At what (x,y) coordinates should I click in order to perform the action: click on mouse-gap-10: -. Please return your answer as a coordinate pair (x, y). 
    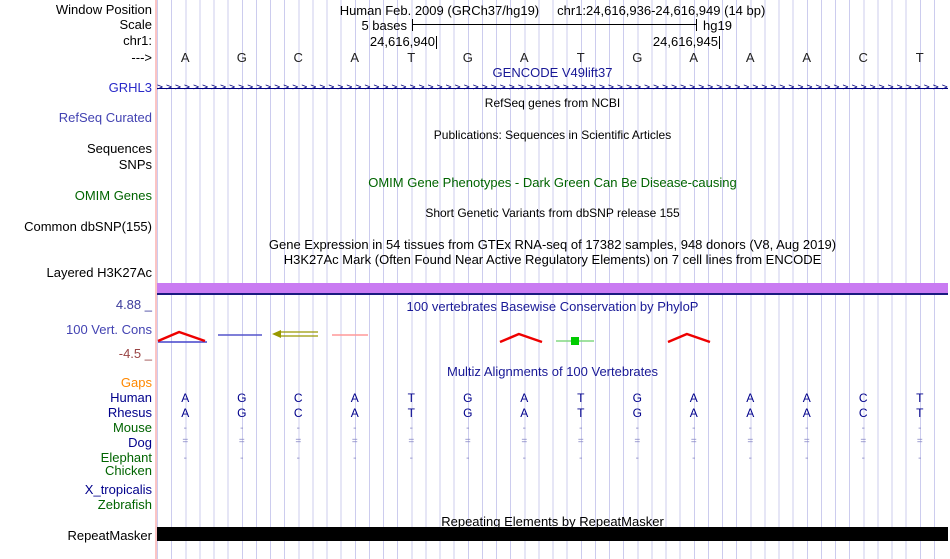
    Looking at the image, I should click on (694, 428).